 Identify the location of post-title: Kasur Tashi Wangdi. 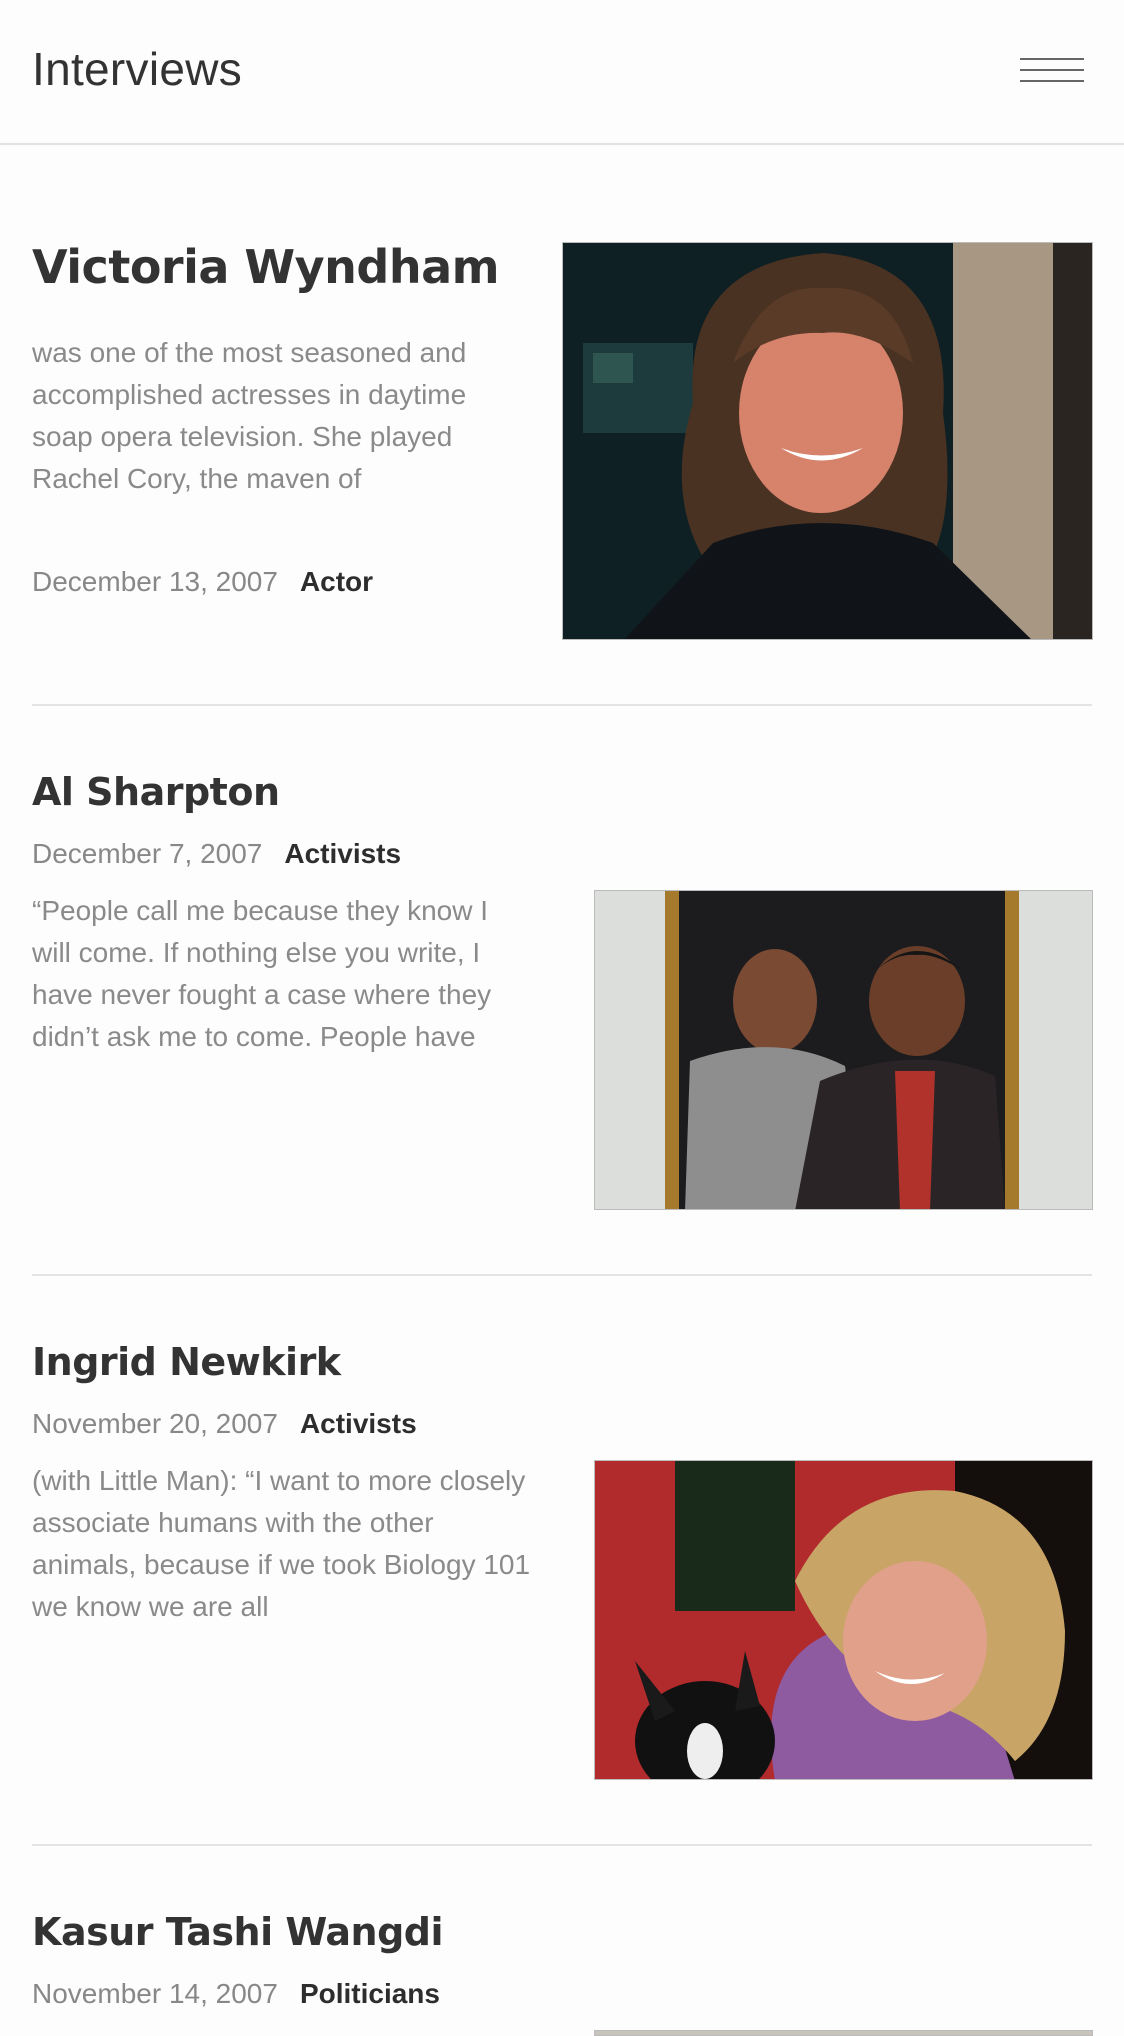
(238, 1932).